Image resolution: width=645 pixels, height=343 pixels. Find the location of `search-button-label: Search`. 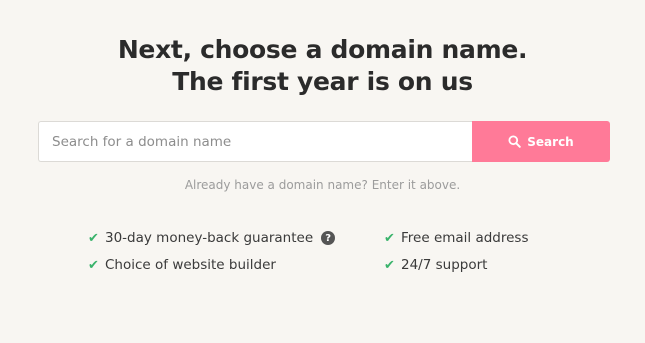

search-button-label: Search is located at coordinates (550, 141).